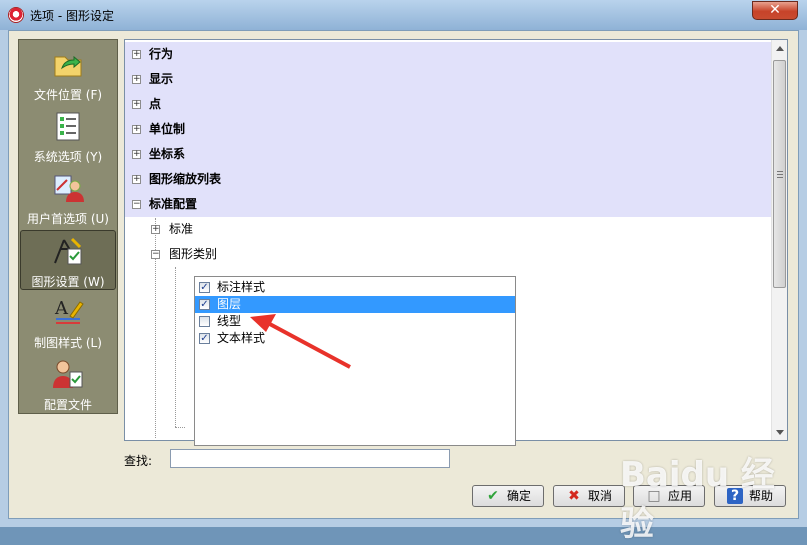  I want to click on sidebar-item-file-locations: 文件位置 (F), so click(68, 76).